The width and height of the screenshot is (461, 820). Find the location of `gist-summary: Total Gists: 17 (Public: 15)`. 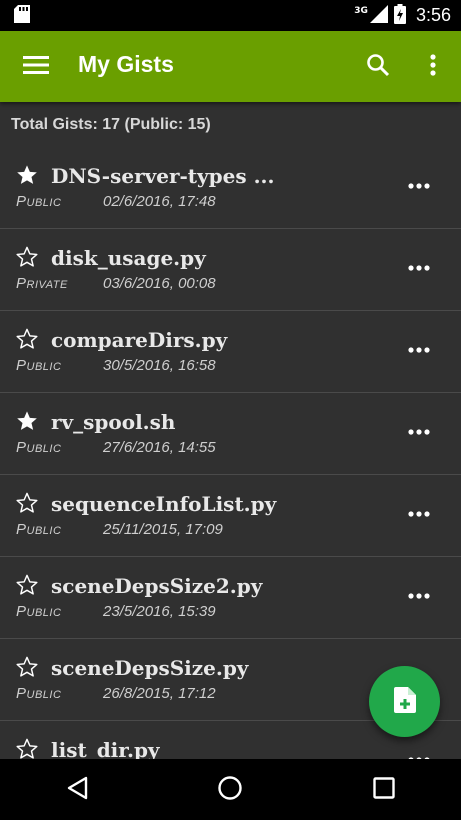

gist-summary: Total Gists: 17 (Public: 15) is located at coordinates (111, 124).